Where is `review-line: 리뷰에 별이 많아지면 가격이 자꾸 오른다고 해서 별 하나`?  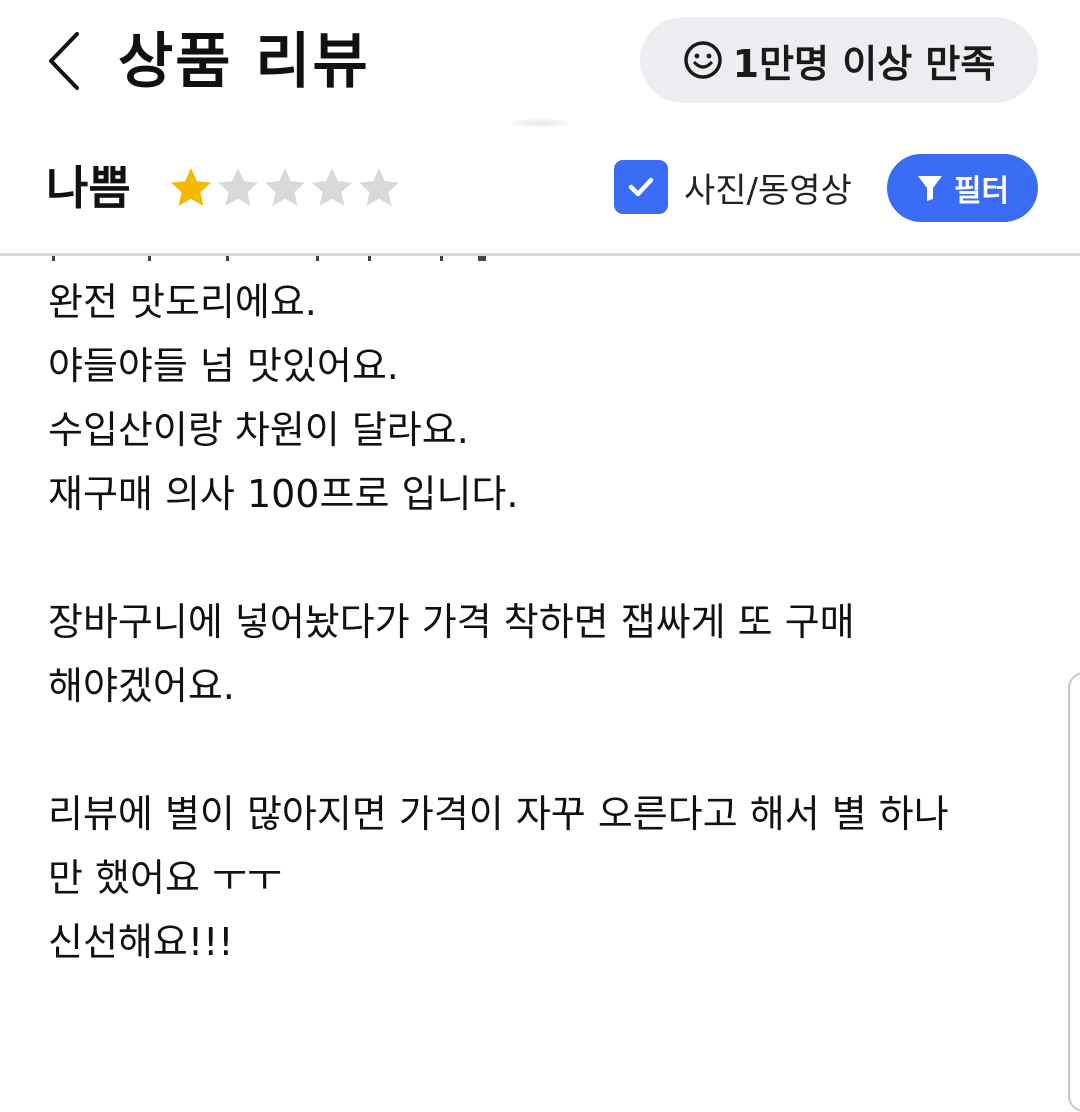
review-line: 리뷰에 별이 많아지면 가격이 자꾸 오른다고 해서 별 하나 is located at coordinates (498, 814).